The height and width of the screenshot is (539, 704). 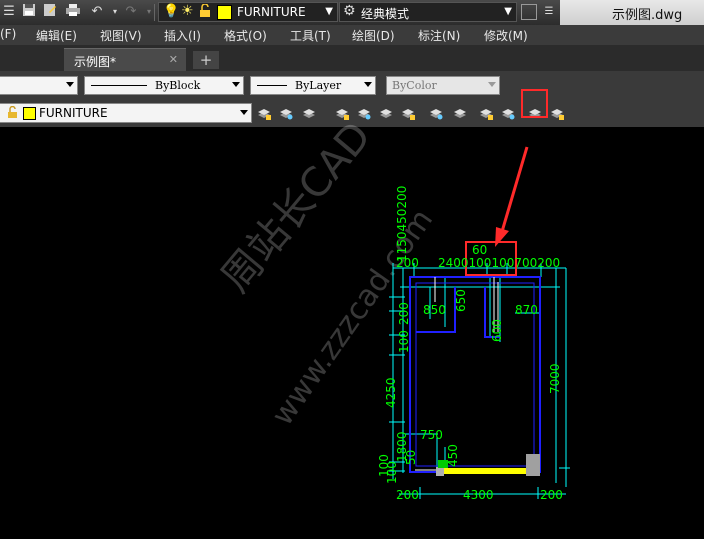 What do you see at coordinates (434, 310) in the screenshot?
I see `dim-text: 850` at bounding box center [434, 310].